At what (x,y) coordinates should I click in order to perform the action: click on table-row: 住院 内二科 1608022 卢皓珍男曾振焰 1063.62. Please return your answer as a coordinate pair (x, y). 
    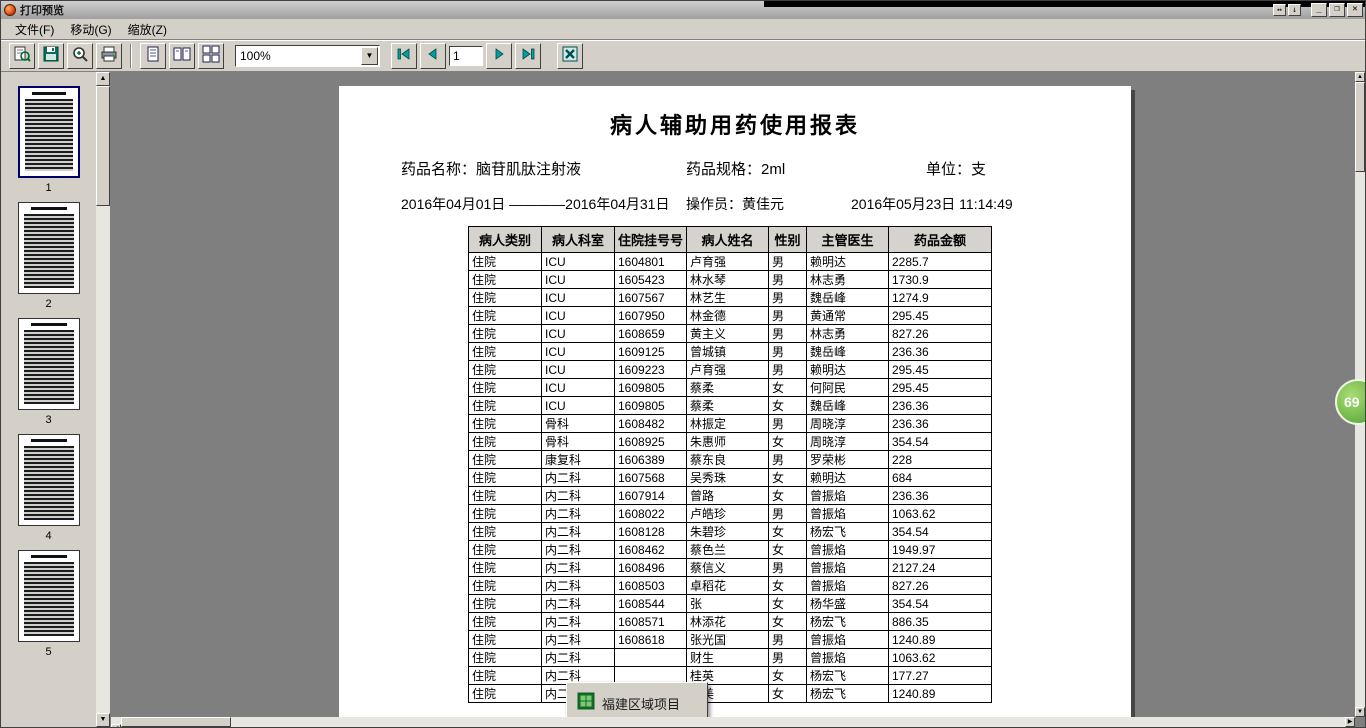
    Looking at the image, I should click on (730, 513).